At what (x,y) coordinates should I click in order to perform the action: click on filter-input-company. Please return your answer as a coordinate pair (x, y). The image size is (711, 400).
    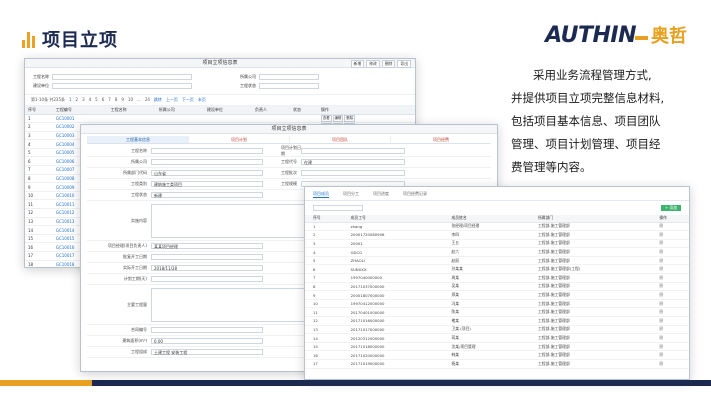
    Looking at the image, I should click on (289, 76).